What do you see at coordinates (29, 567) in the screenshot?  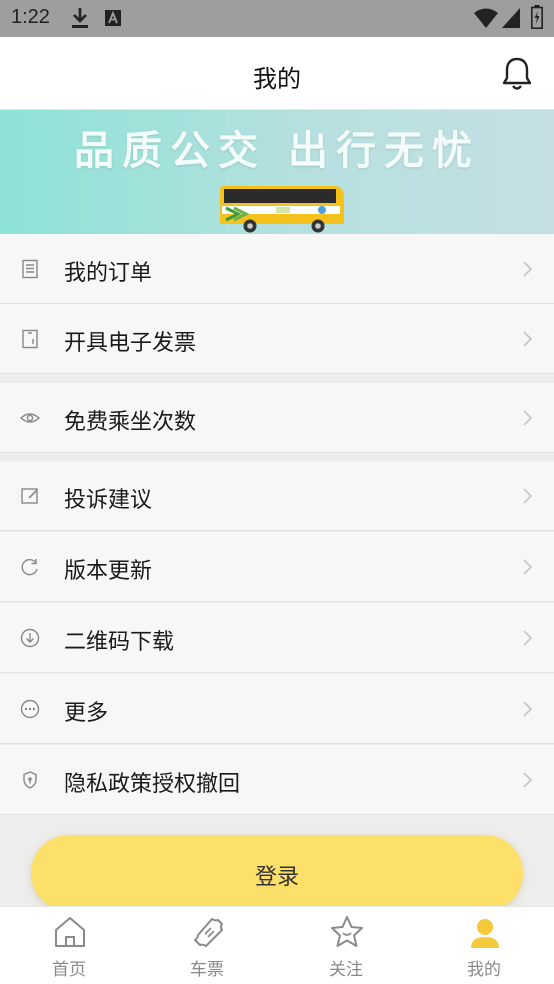 I see `refresh-icon` at bounding box center [29, 567].